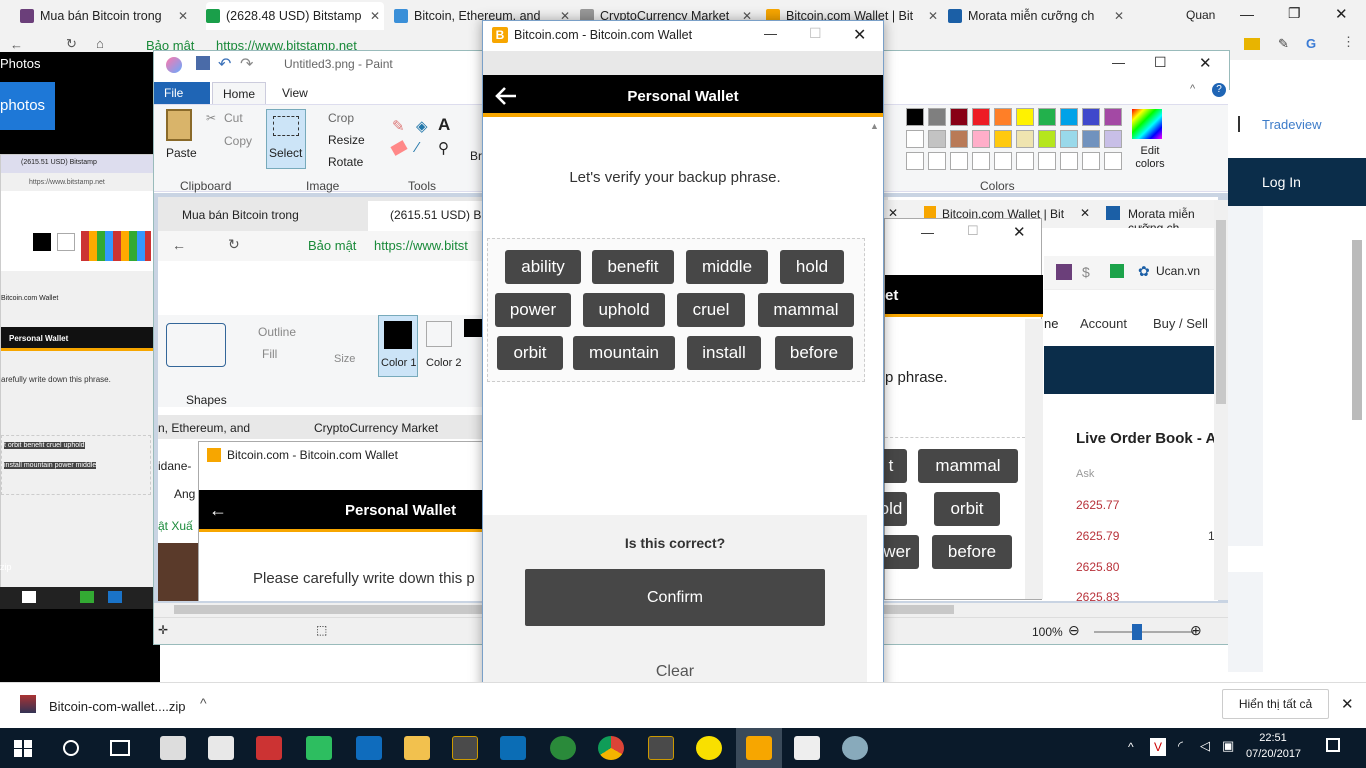 The height and width of the screenshot is (768, 1366). I want to click on word-chip: power, so click(533, 310).